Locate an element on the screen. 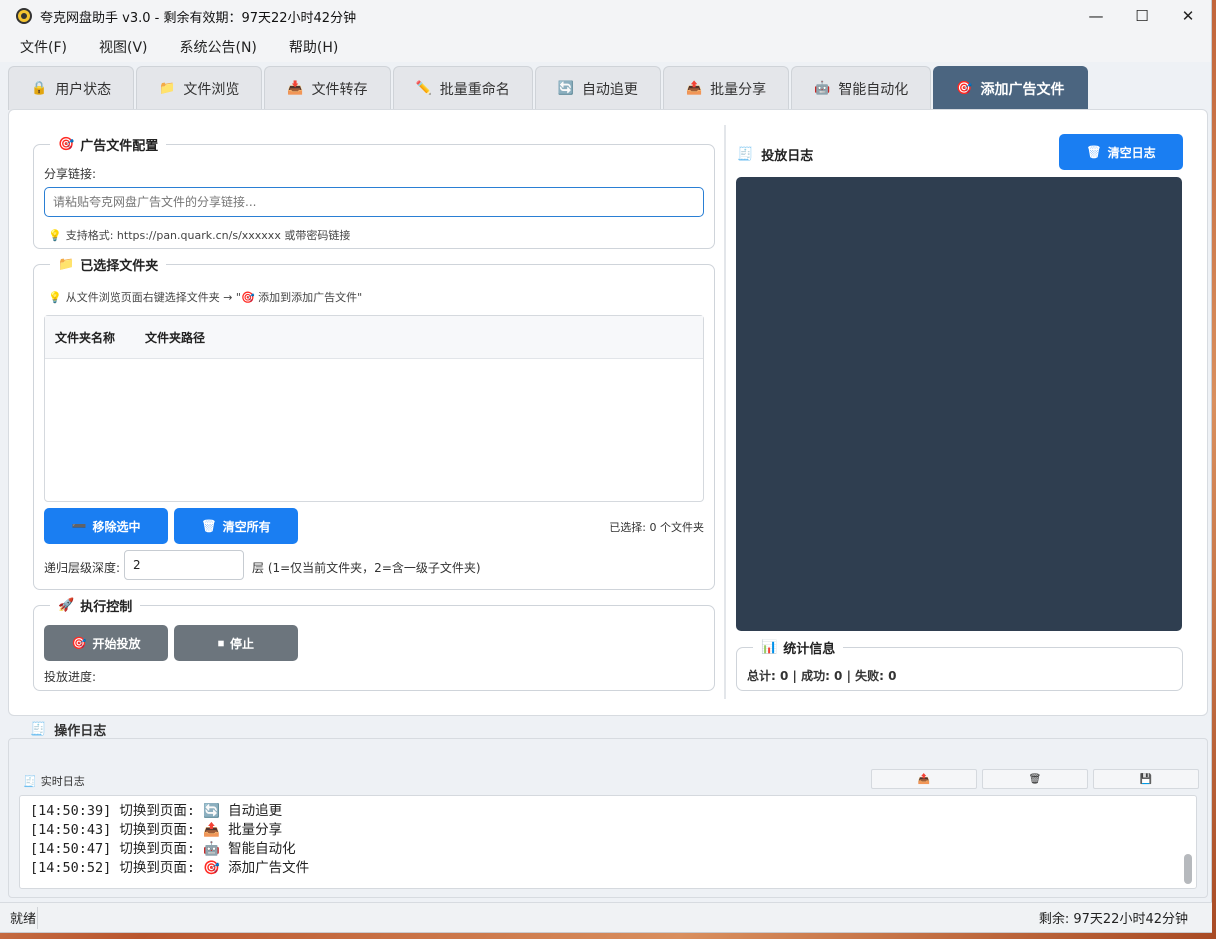 The width and height of the screenshot is (1216, 939). stats-group: 📊 统计信息 总计: 0 | 成功: 0 | 失败: 0 is located at coordinates (959, 664).